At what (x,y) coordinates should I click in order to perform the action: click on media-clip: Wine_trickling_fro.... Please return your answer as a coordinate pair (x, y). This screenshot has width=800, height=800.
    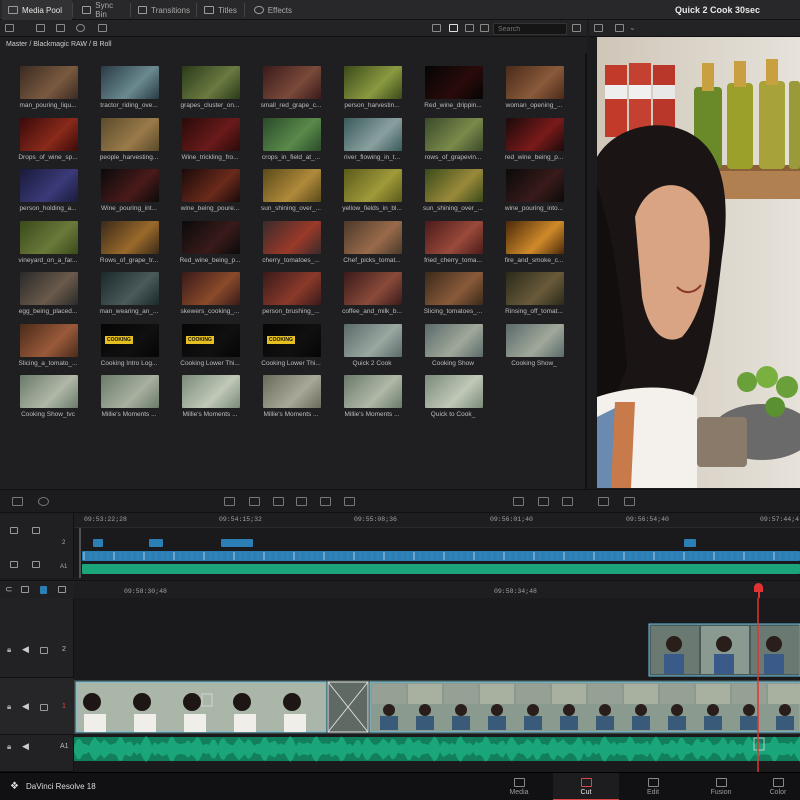
    Looking at the image, I should click on (210, 142).